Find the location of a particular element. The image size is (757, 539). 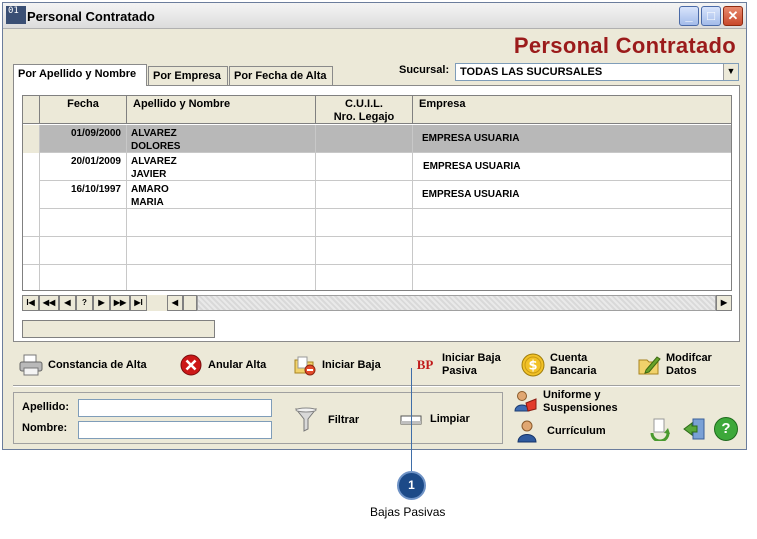

uniforme-label: Uniforme y Suspensiones is located at coordinates (580, 402).